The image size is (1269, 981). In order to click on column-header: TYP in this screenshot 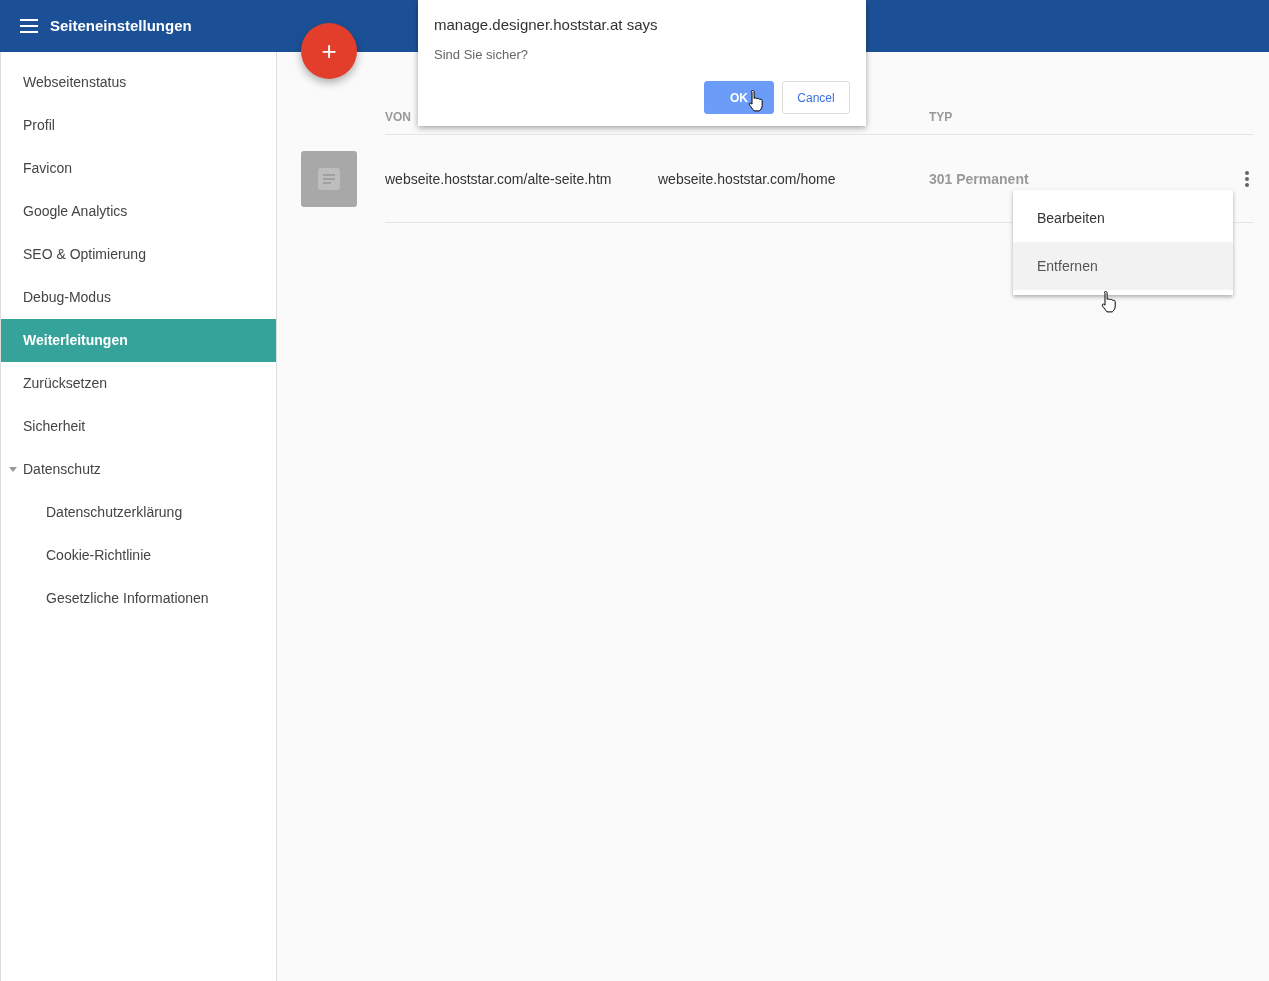, I will do `click(941, 117)`.